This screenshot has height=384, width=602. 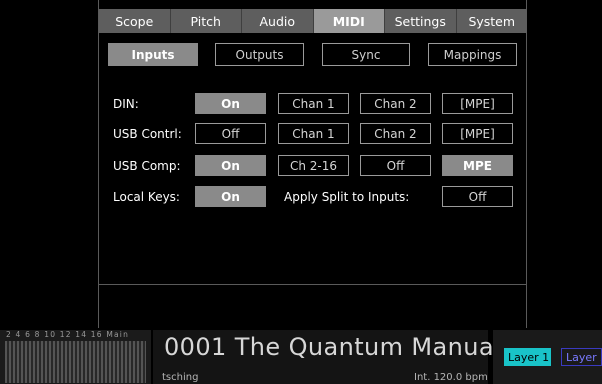 What do you see at coordinates (366, 54) in the screenshot?
I see `subtab-sync: Sync` at bounding box center [366, 54].